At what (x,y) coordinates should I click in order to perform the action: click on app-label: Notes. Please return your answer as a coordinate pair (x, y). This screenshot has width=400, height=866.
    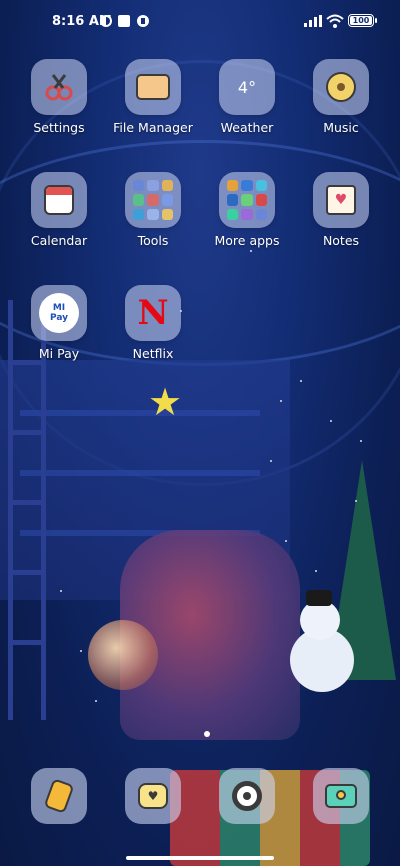
    Looking at the image, I should click on (341, 240).